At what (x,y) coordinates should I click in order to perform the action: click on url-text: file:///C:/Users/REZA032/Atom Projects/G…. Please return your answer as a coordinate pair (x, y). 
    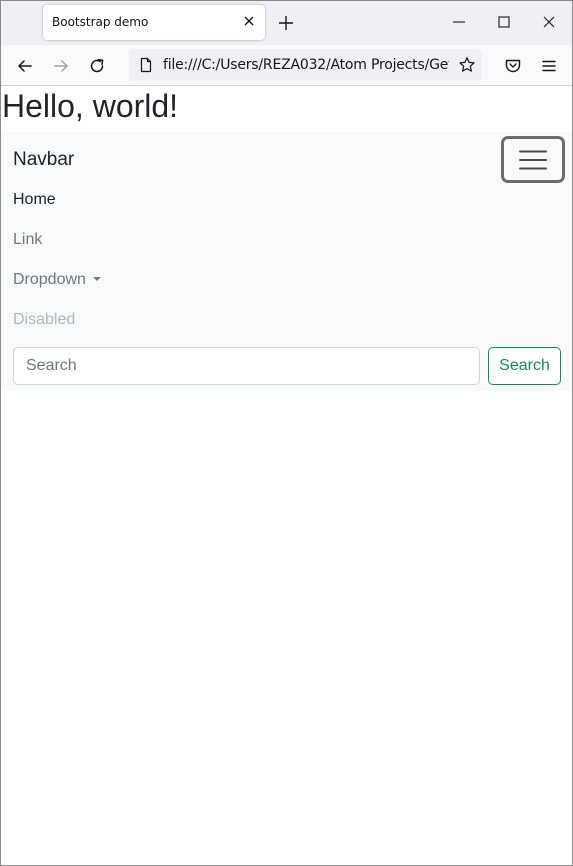
    Looking at the image, I should click on (306, 65).